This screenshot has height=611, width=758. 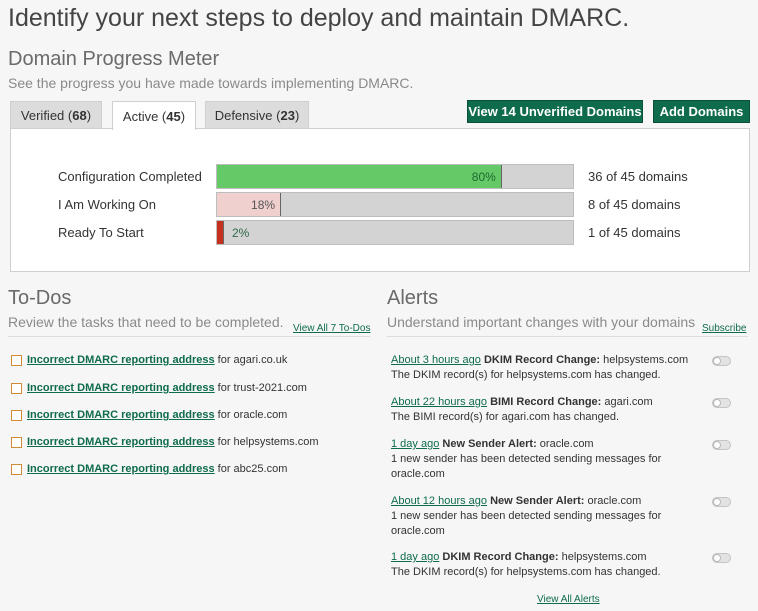 I want to click on alerts-divider, so click(x=567, y=336).